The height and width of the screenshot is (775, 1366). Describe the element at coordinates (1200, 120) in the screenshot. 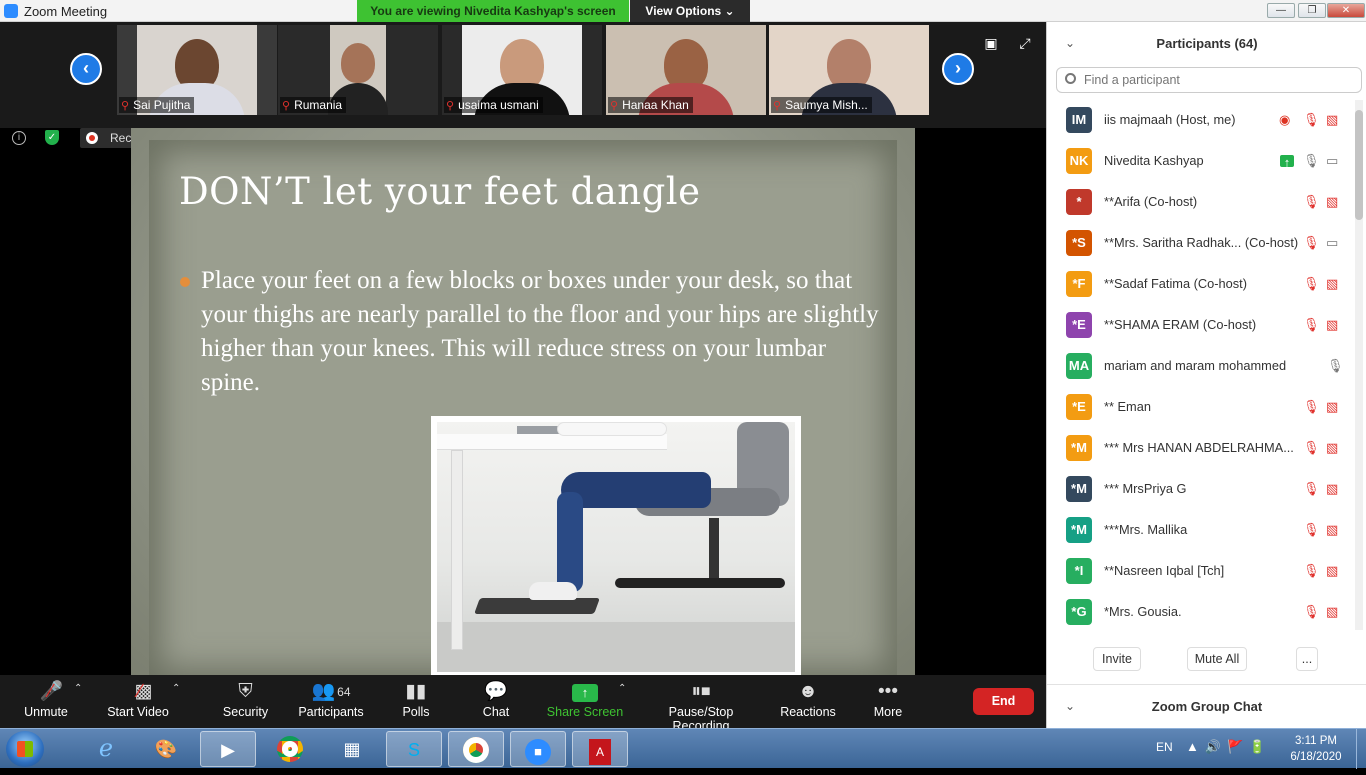

I see `participant-row: IM iis majmaah (Host, me) ◉ 🎙 ▧` at that location.